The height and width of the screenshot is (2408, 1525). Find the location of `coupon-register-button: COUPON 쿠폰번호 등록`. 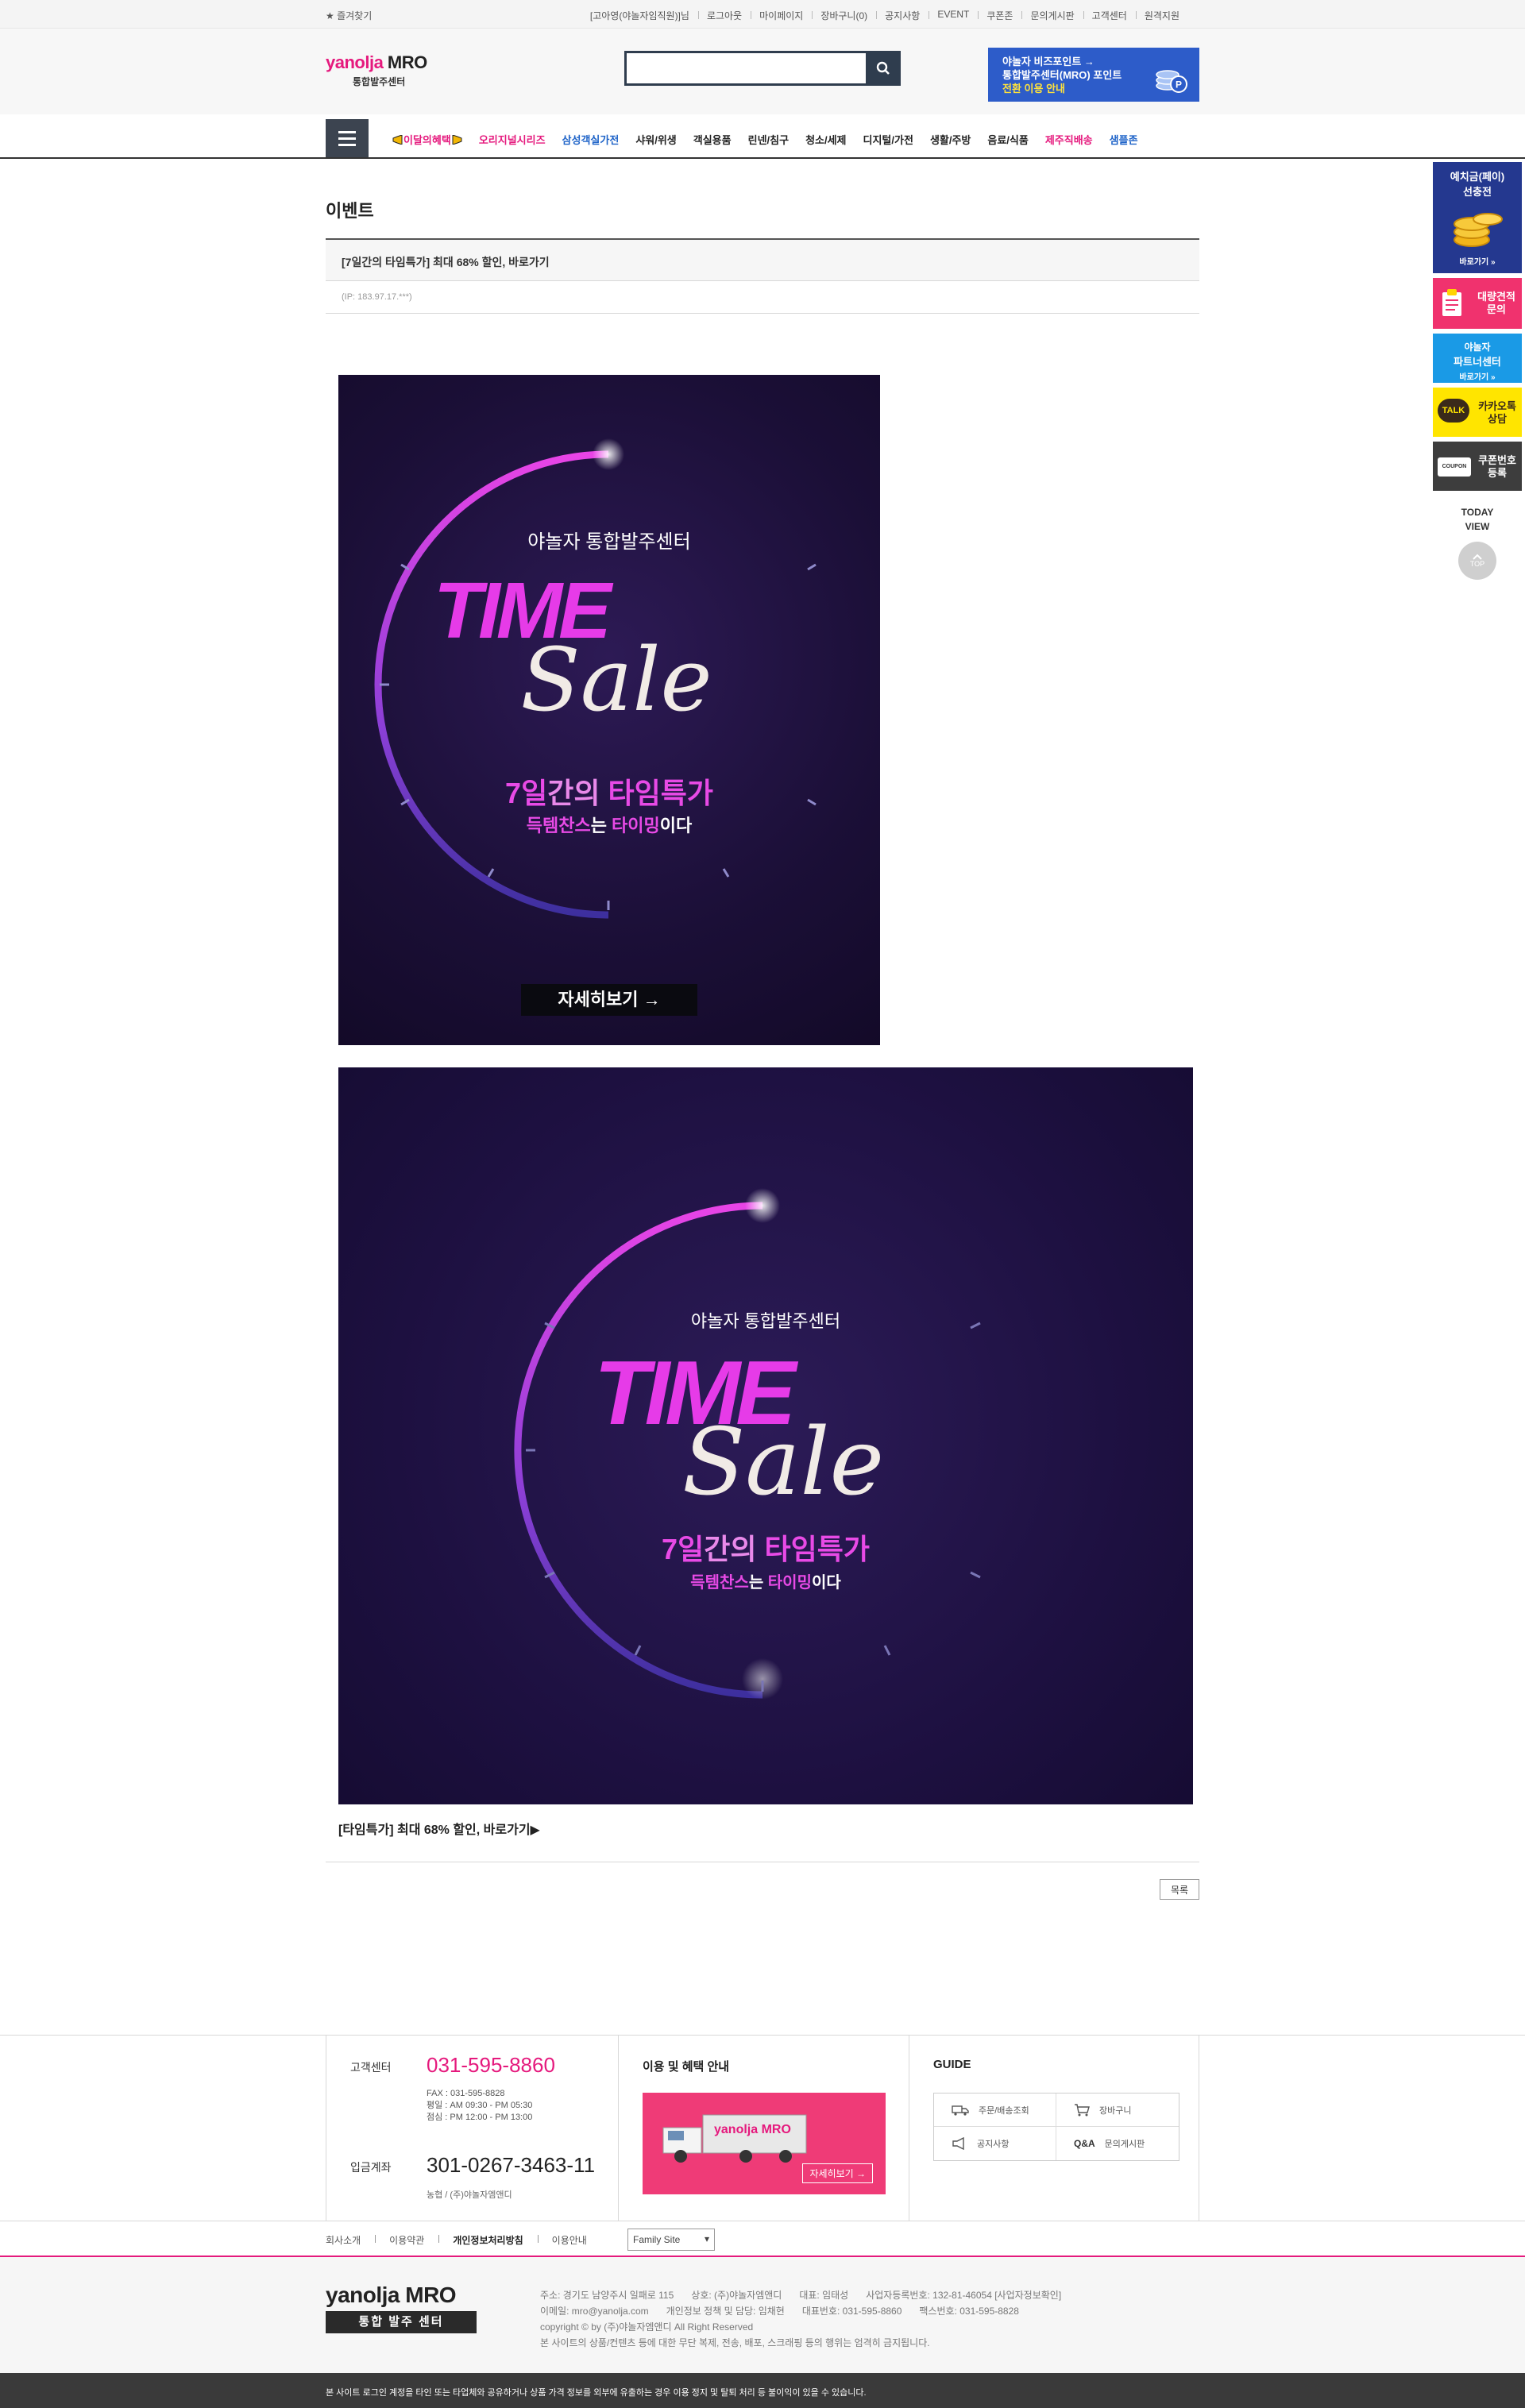

coupon-register-button: COUPON 쿠폰번호 등록 is located at coordinates (1478, 466).